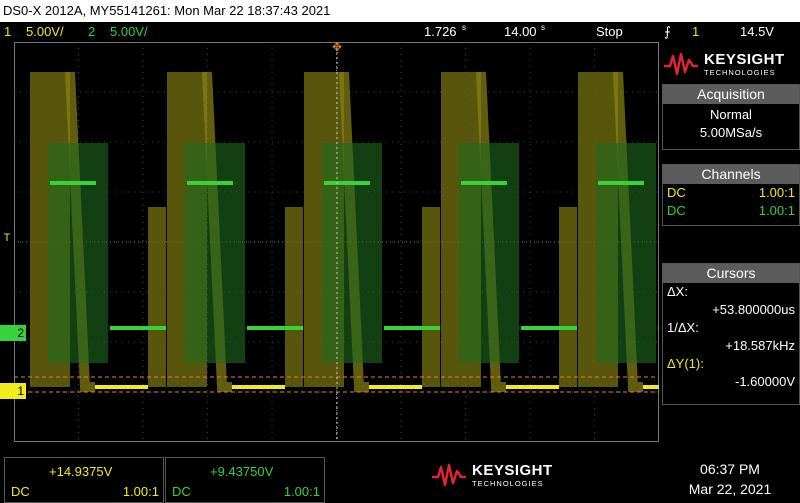 Image resolution: width=800 pixels, height=503 pixels. What do you see at coordinates (512, 470) in the screenshot?
I see `bottom-brand-name: KEYSIGHT` at bounding box center [512, 470].